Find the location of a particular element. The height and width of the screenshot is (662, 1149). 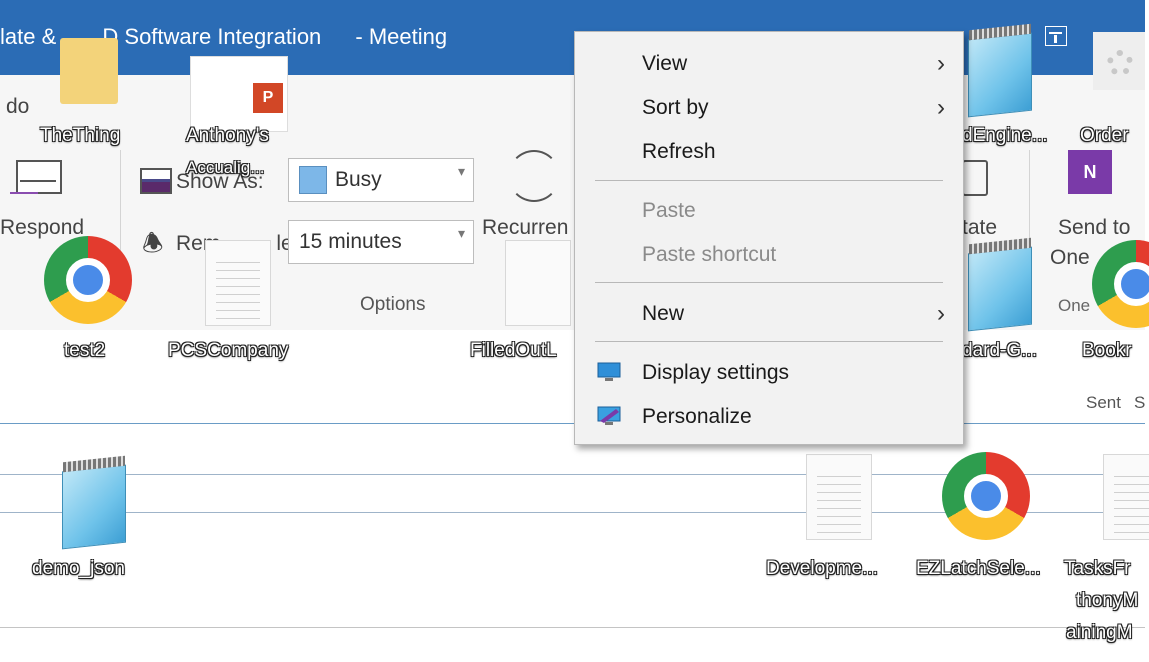

title-part-left: late & is located at coordinates (28, 36).